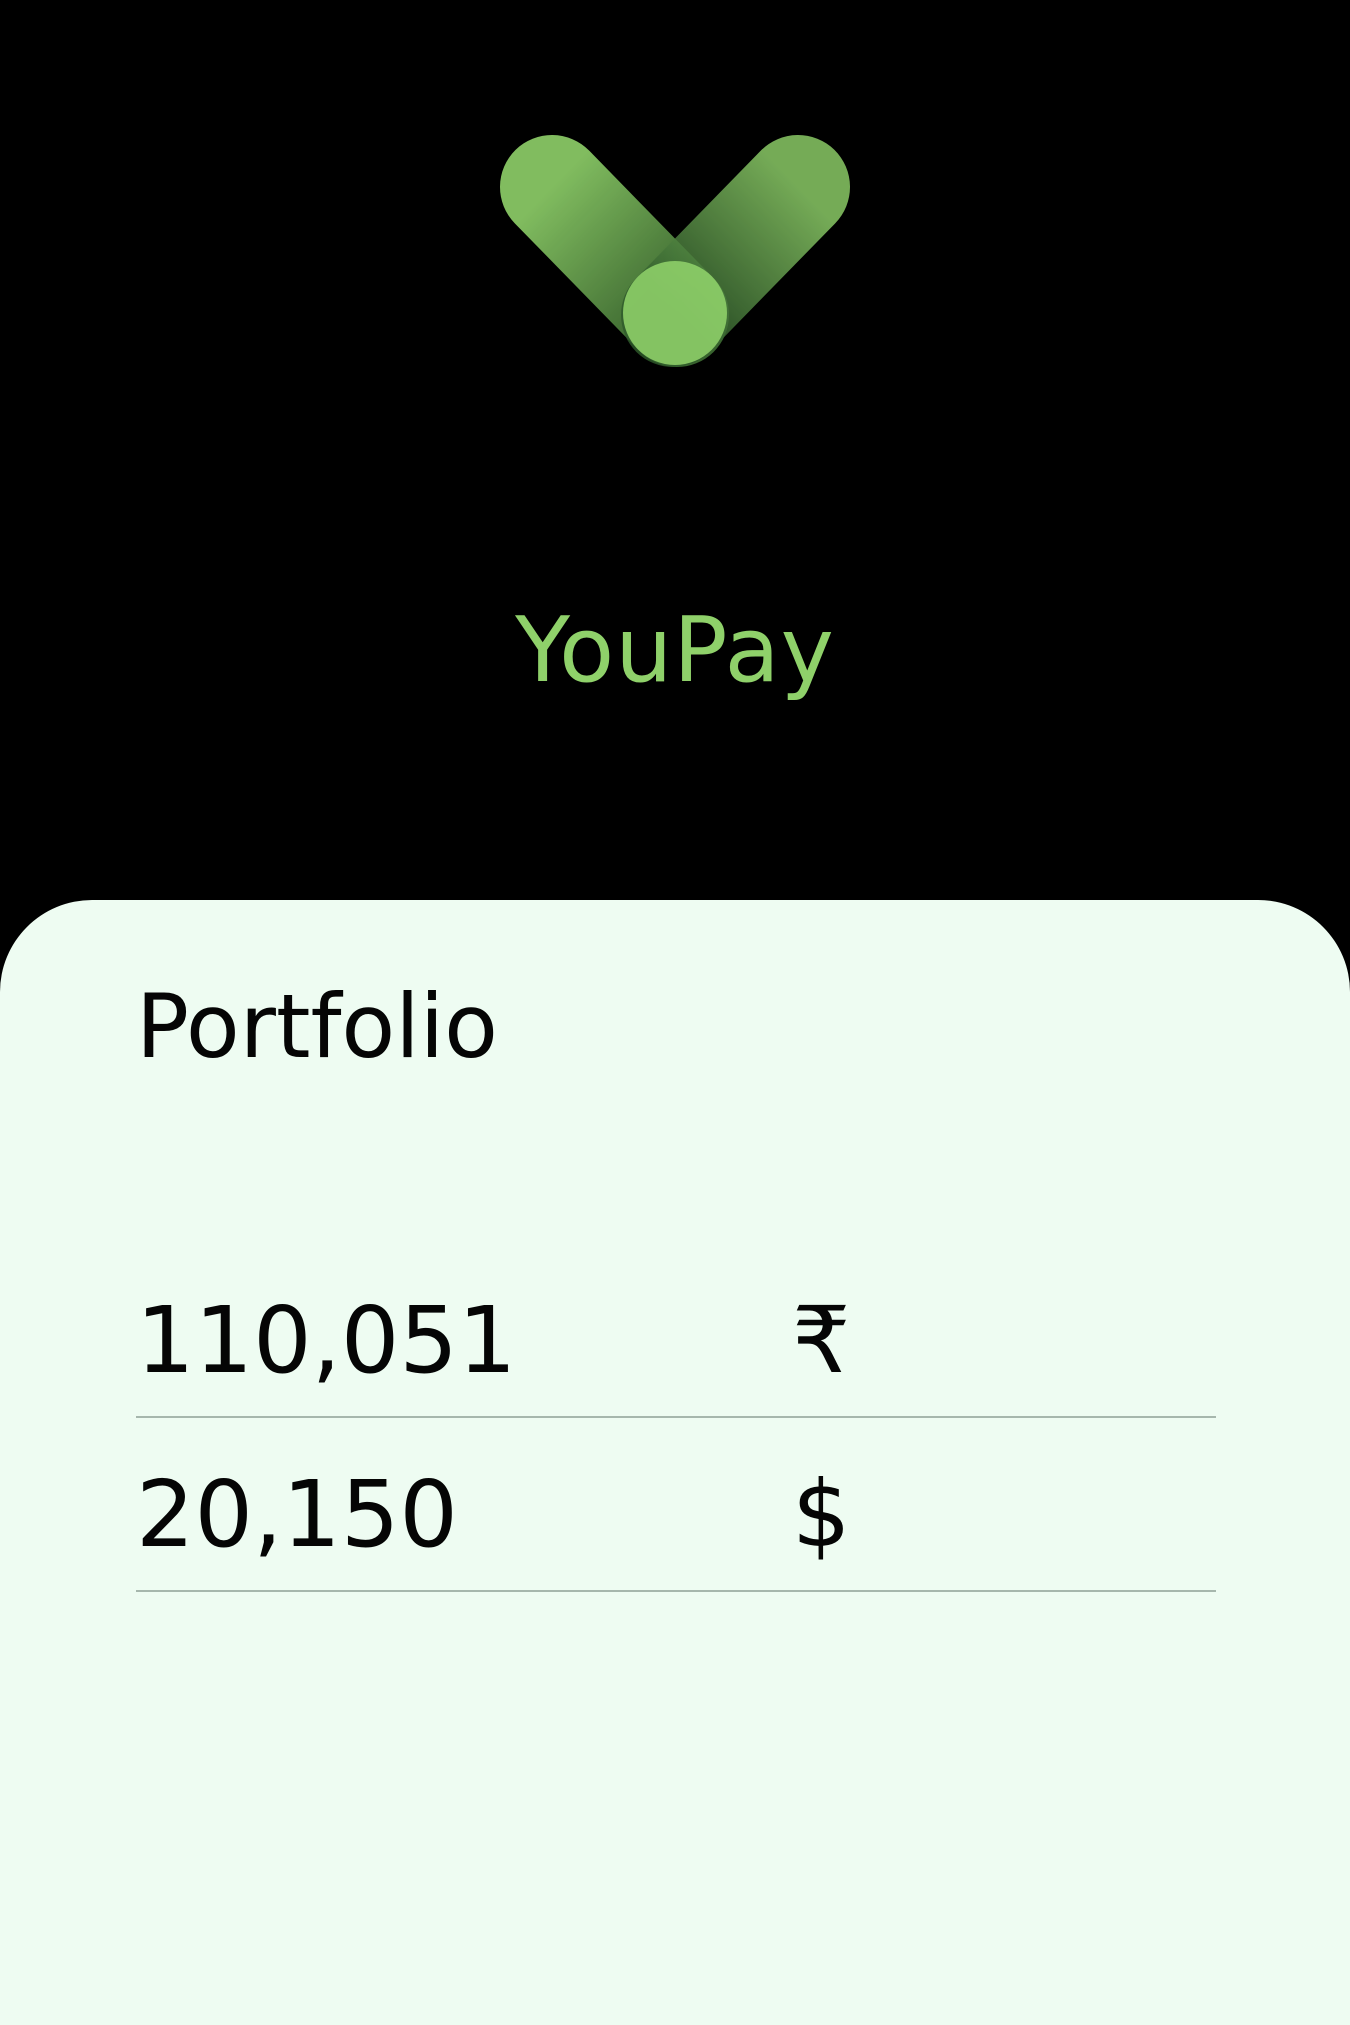  Describe the element at coordinates (676, 1505) in the screenshot. I see `portfolio-row: 20,150 $` at that location.